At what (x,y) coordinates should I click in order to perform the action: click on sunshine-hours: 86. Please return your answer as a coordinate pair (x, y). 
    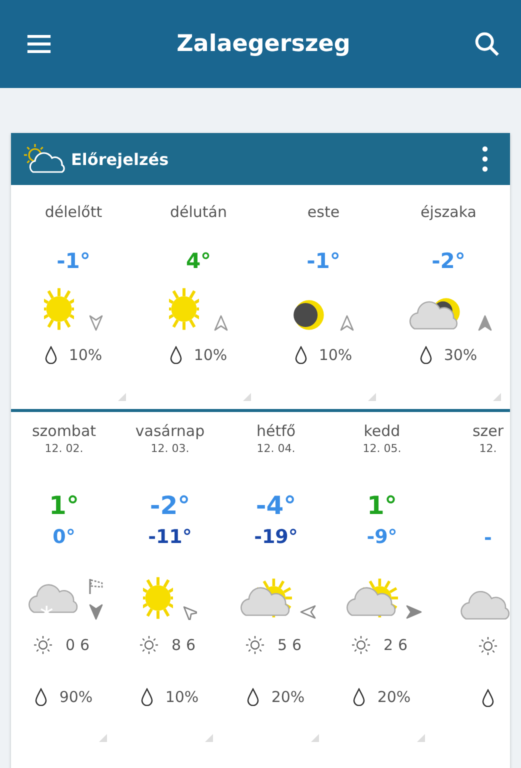
    Looking at the image, I should click on (186, 645).